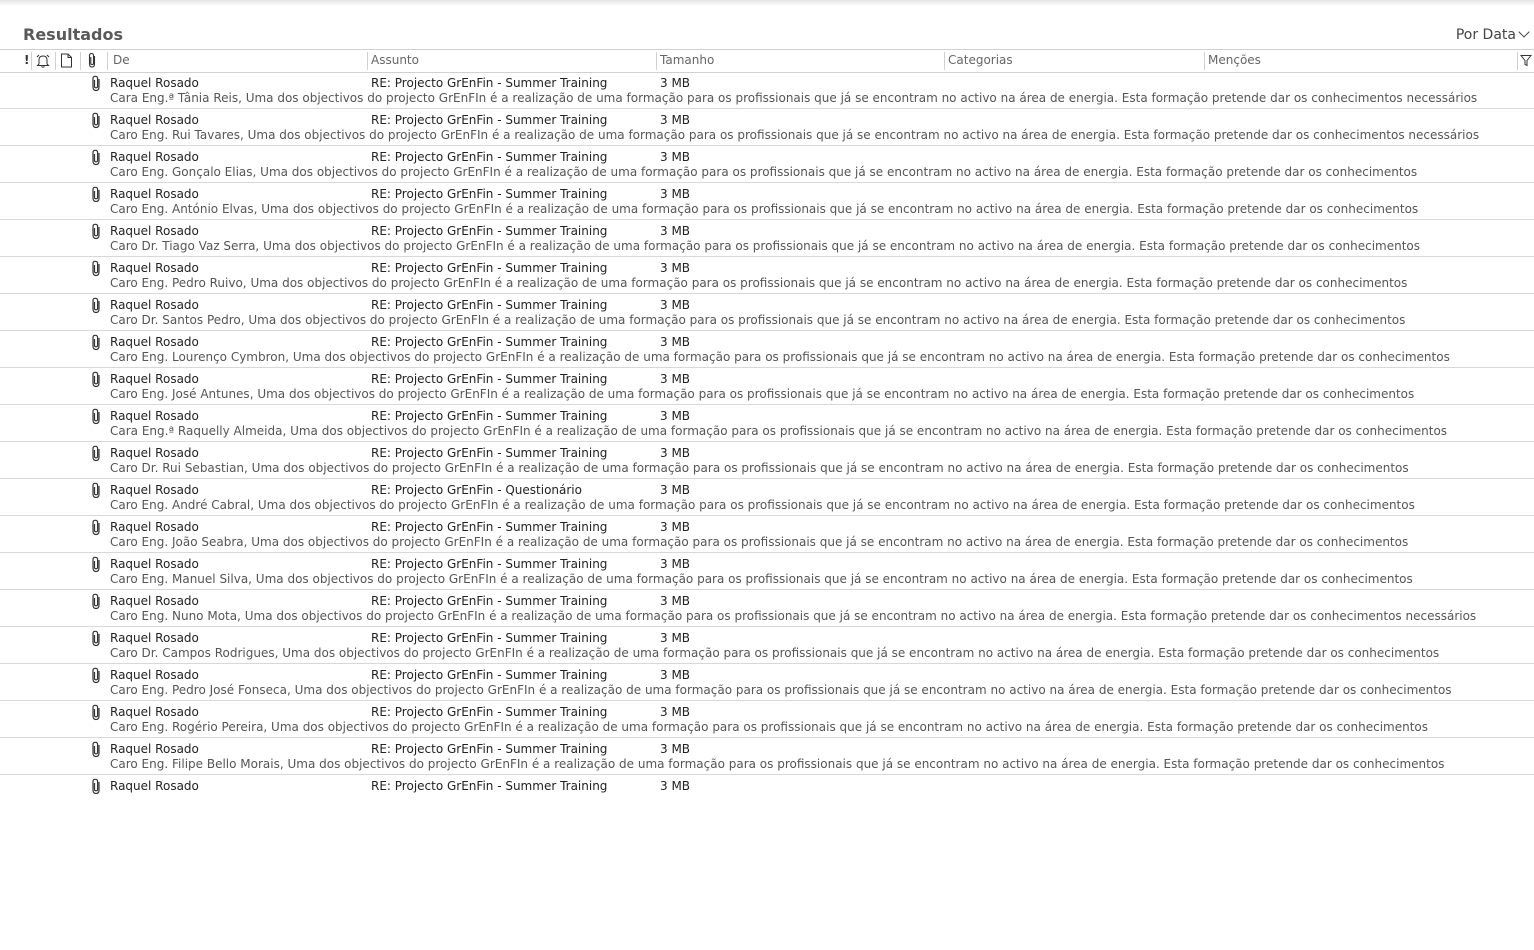 The width and height of the screenshot is (1534, 950). Describe the element at coordinates (1234, 60) in the screenshot. I see `column-mentions: Menções` at that location.